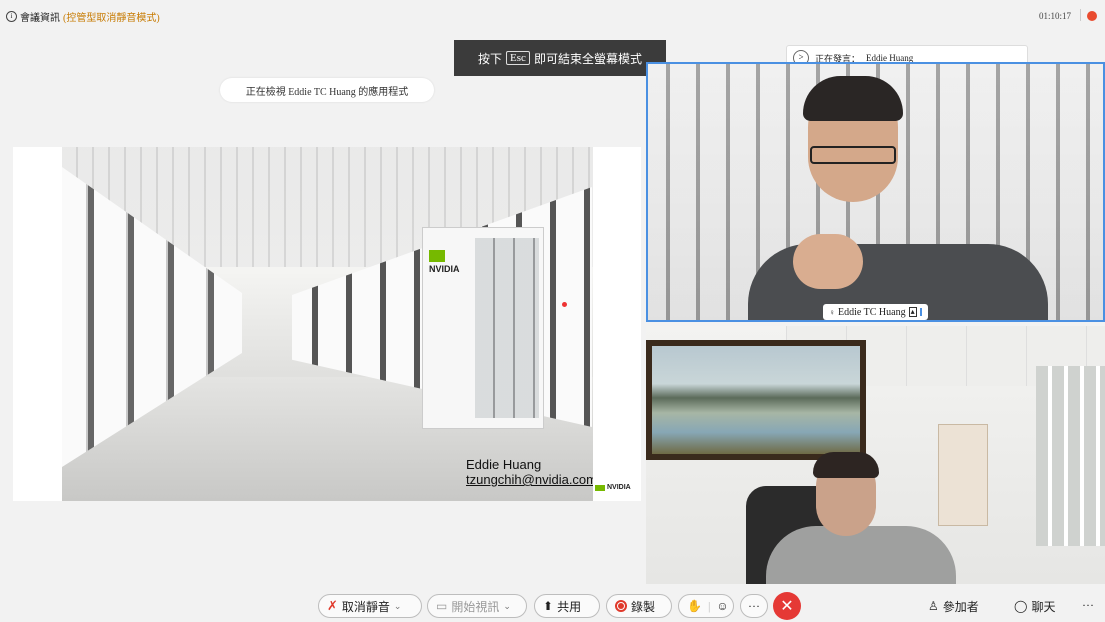  I want to click on share-label: 共用, so click(569, 606).